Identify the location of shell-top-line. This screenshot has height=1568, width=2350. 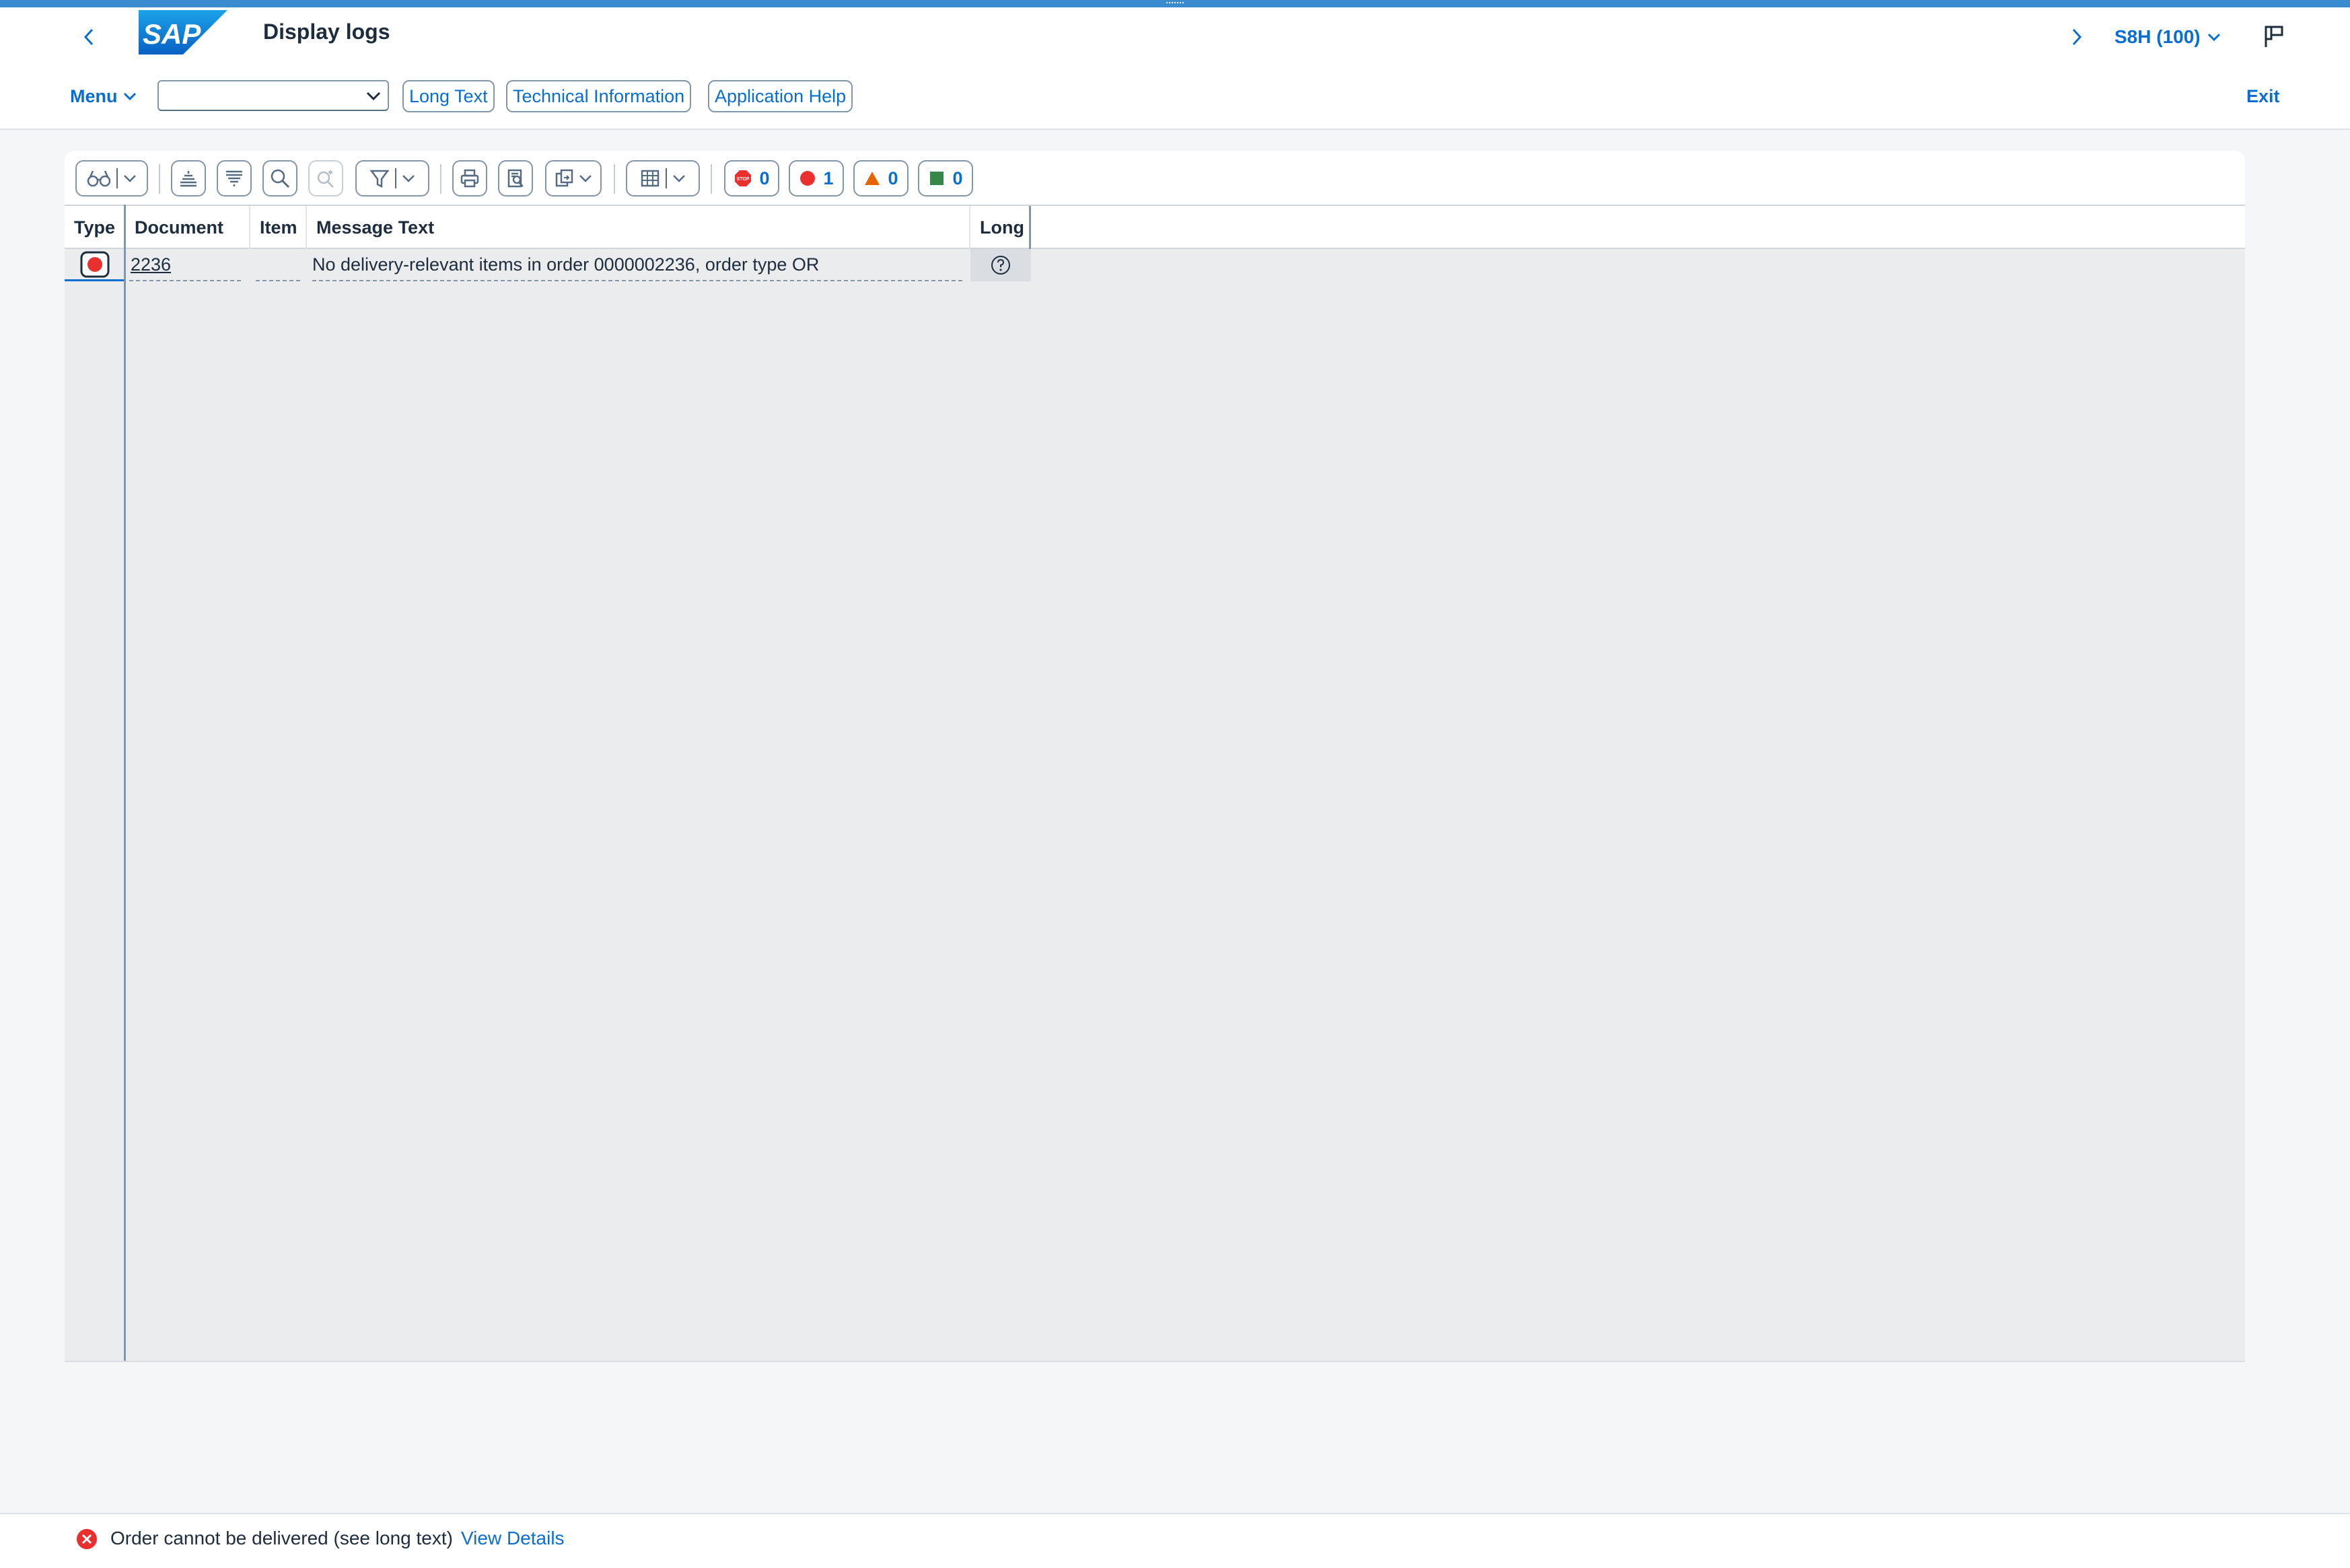
(1175, 4).